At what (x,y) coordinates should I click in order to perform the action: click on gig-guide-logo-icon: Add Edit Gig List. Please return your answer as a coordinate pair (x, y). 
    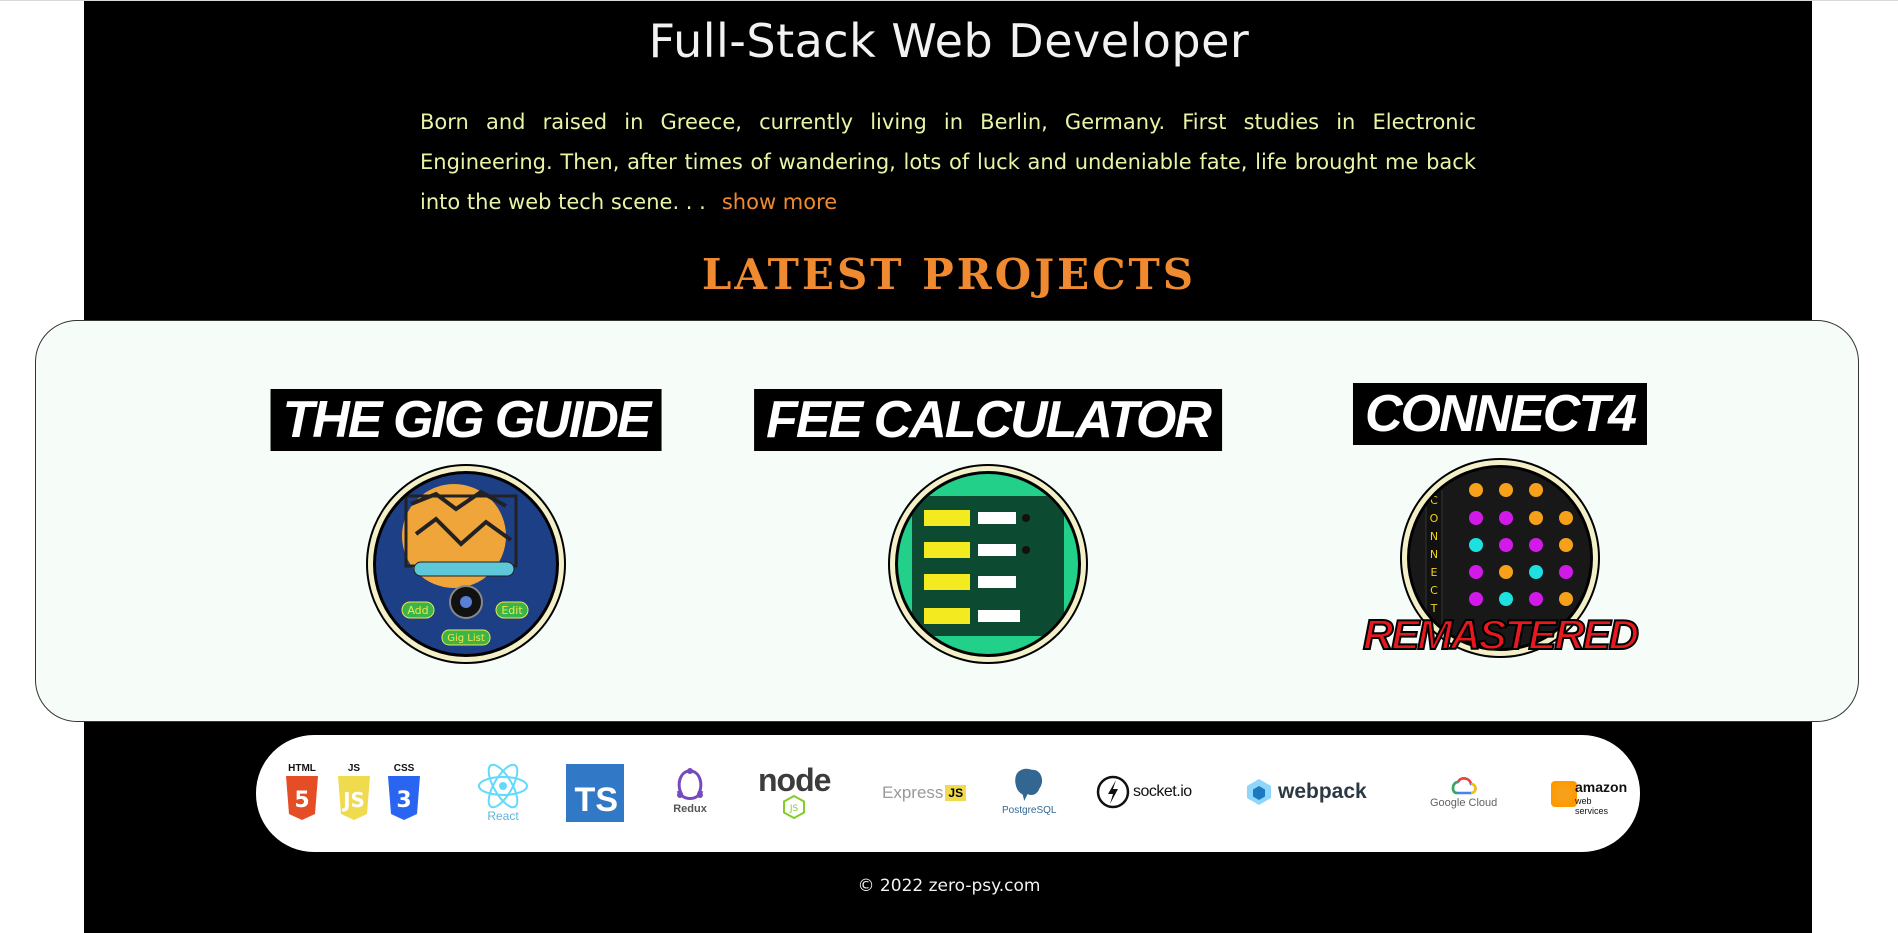
    Looking at the image, I should click on (466, 564).